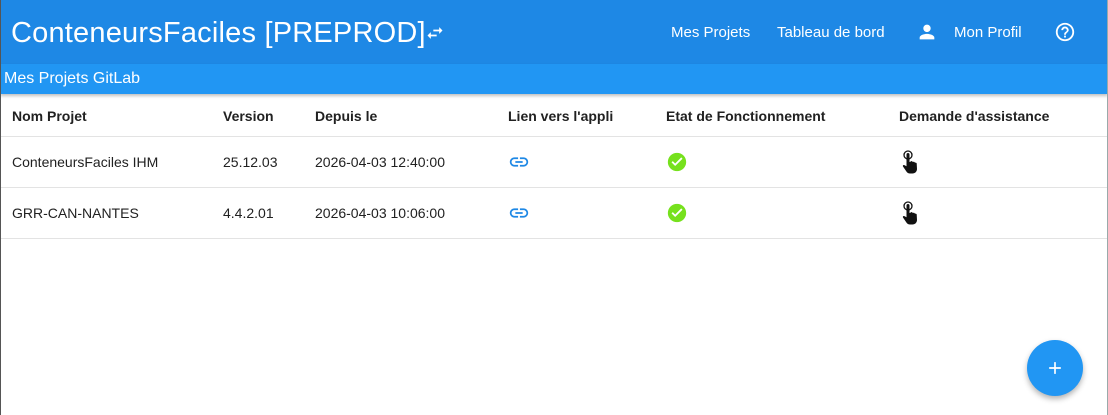 The height and width of the screenshot is (415, 1108). Describe the element at coordinates (49, 116) in the screenshot. I see `column-header-nom-projet: Nom Projet` at that location.